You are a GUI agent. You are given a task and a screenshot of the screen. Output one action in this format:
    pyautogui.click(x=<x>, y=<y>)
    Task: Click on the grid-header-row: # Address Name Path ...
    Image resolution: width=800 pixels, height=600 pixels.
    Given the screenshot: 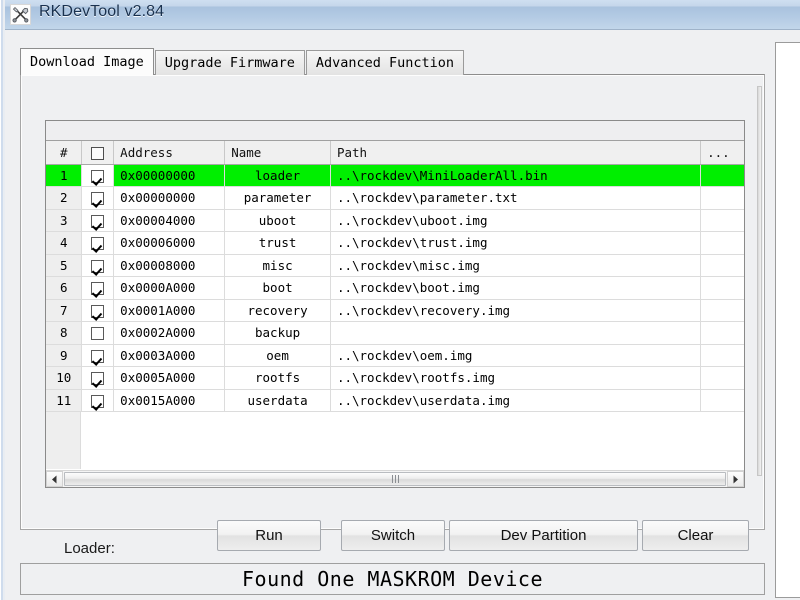 What is the action you would take?
    pyautogui.click(x=395, y=153)
    